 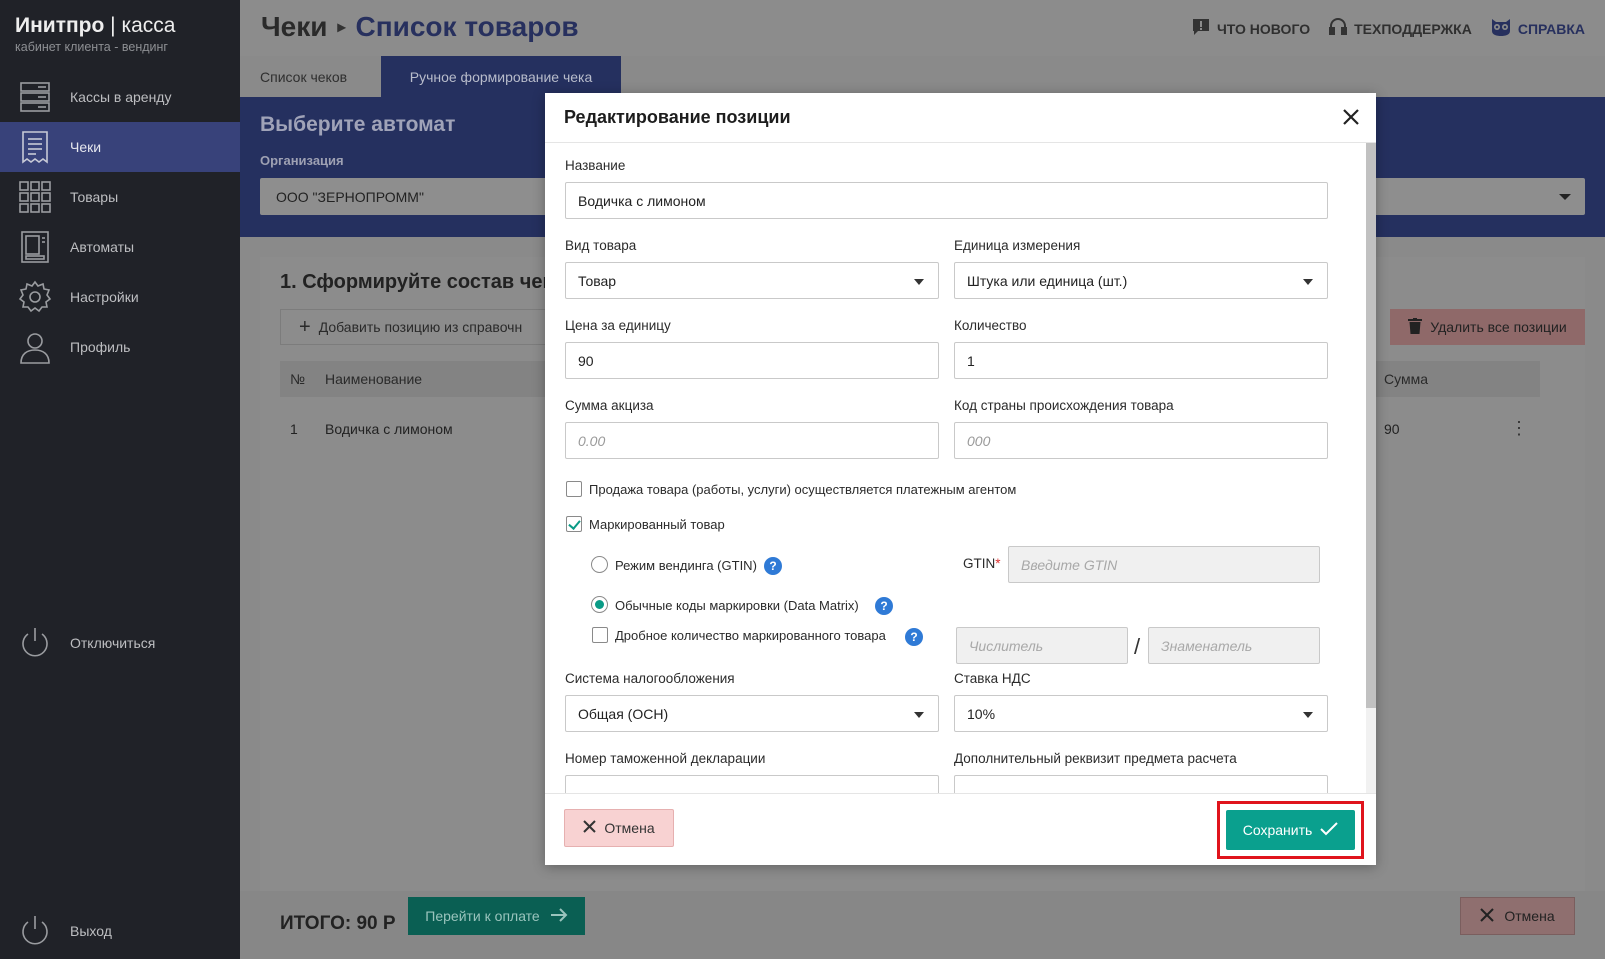 What do you see at coordinates (1207, 645) in the screenshot?
I see `denominator-placeholder: Знаменатель` at bounding box center [1207, 645].